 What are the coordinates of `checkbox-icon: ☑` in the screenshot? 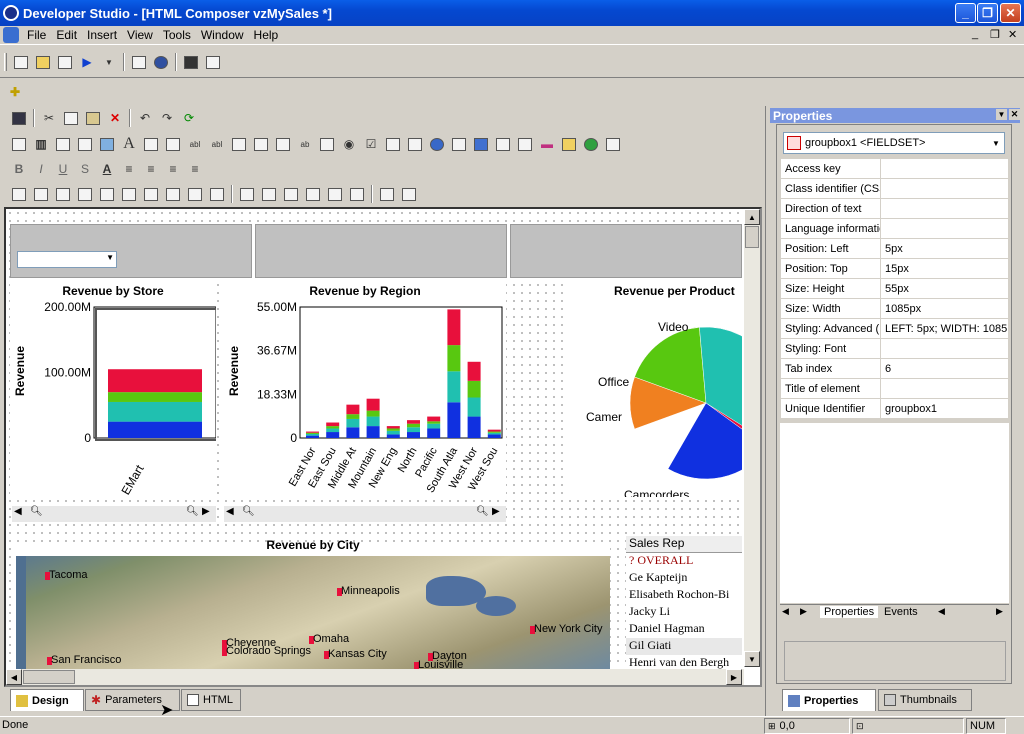 It's located at (371, 144).